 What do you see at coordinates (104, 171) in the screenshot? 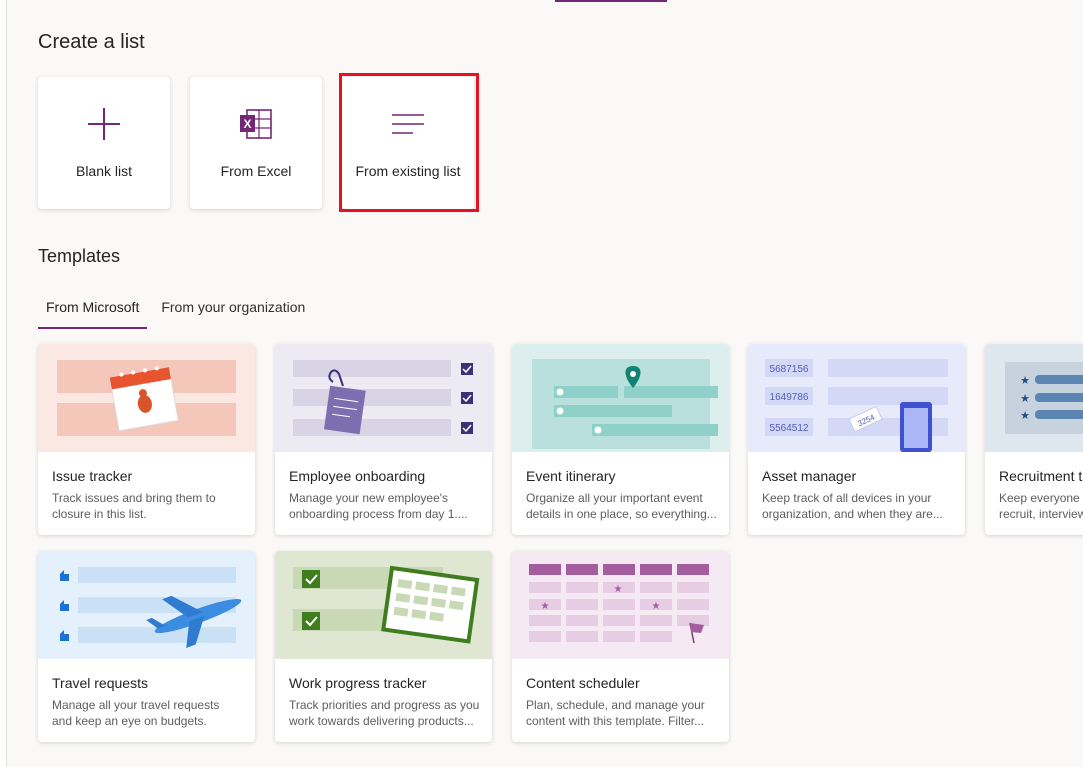
I see `blank-list-label: Blank list` at bounding box center [104, 171].